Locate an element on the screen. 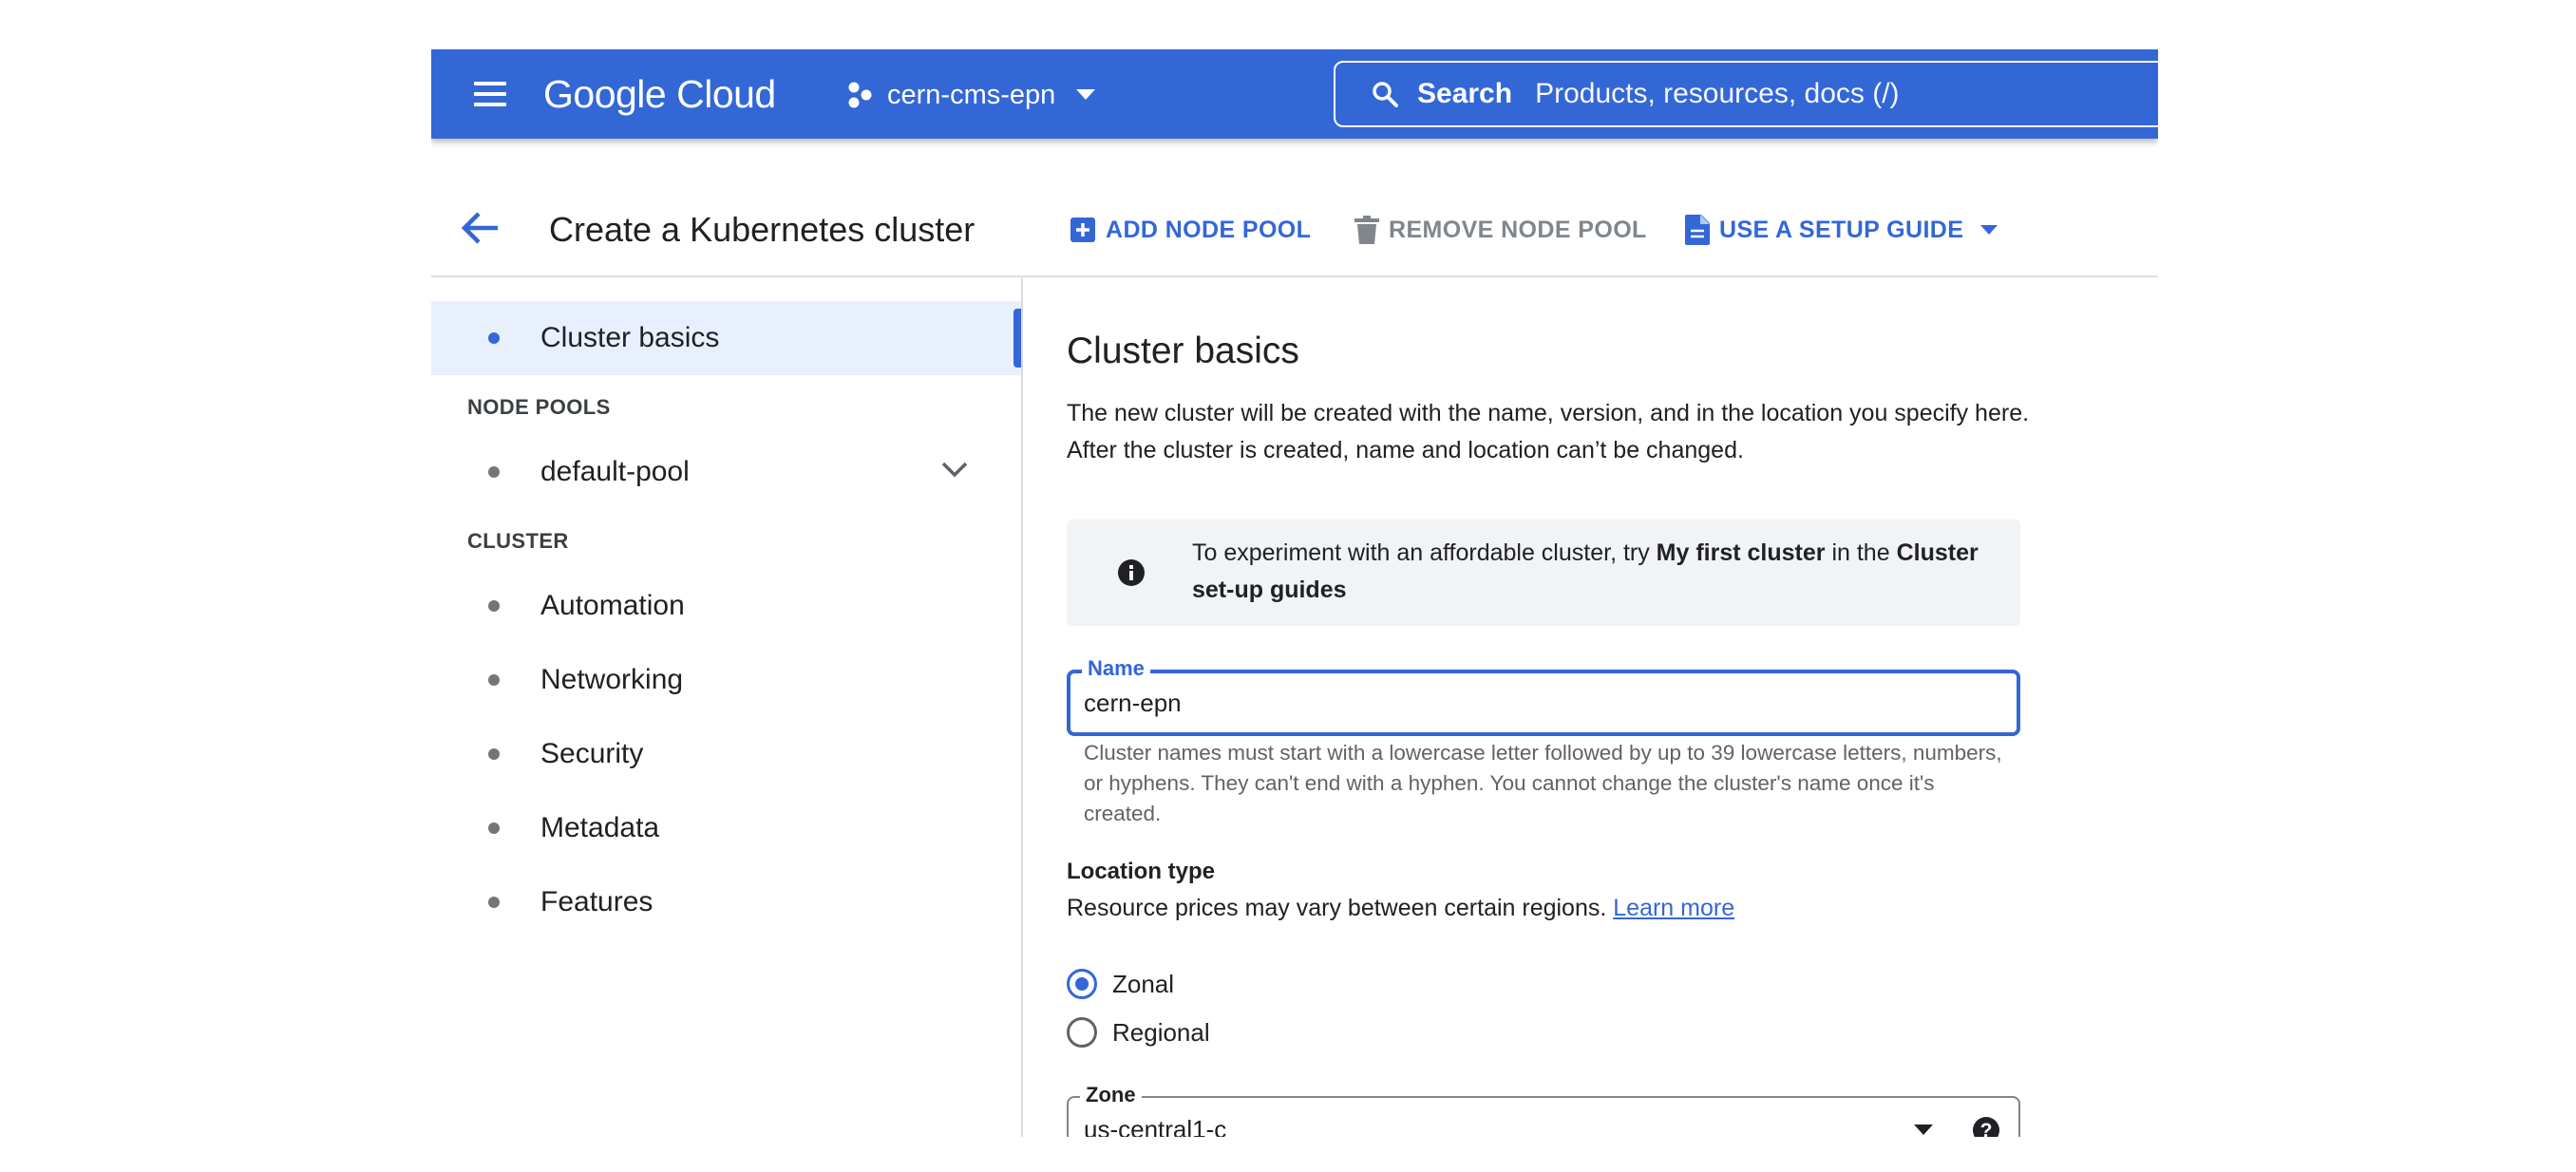 This screenshot has width=2576, height=1172. help-icon: ? is located at coordinates (1986, 1126).